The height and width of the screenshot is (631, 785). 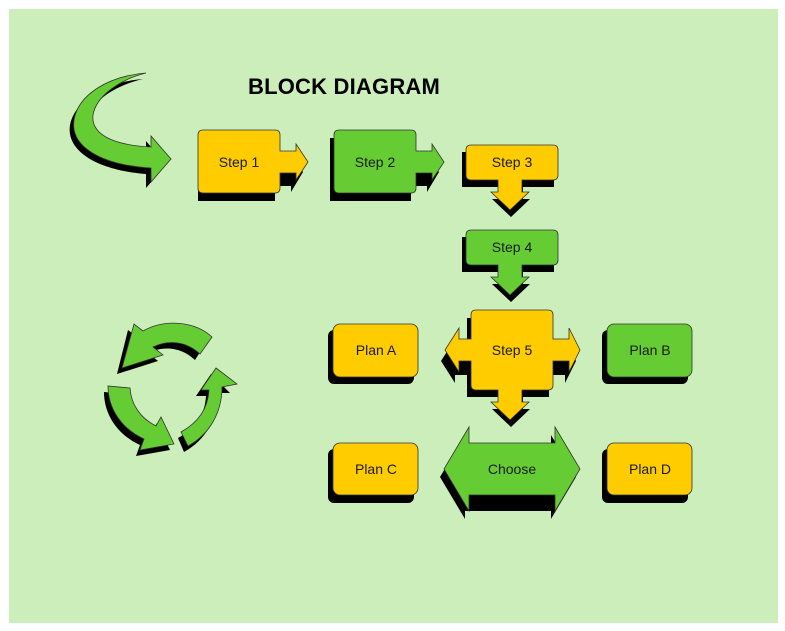 I want to click on step-4-node: Step 4, so click(x=510, y=265).